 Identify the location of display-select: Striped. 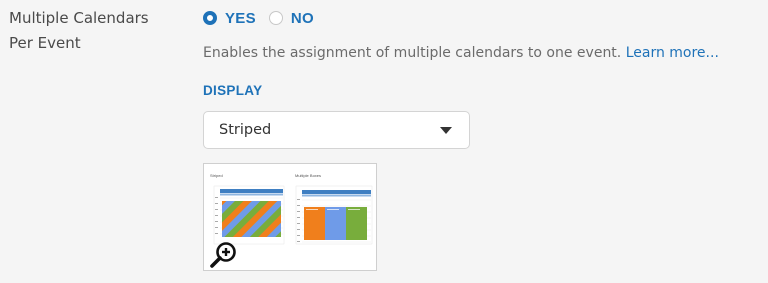
(336, 130).